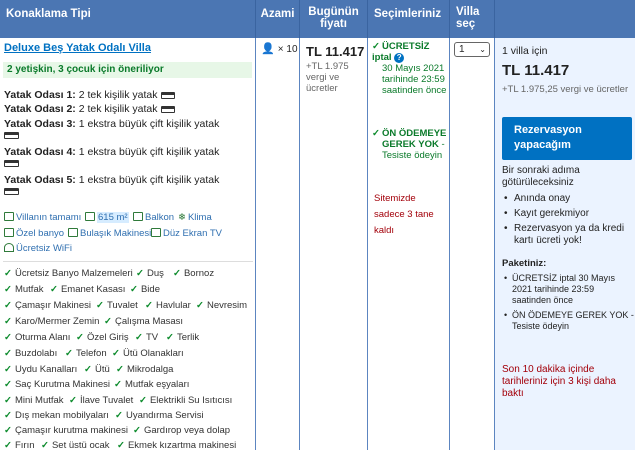  I want to click on package-item: ÖN ÖDEMEYE GEREK YOK - Tesiste ödeyin, so click(568, 321).